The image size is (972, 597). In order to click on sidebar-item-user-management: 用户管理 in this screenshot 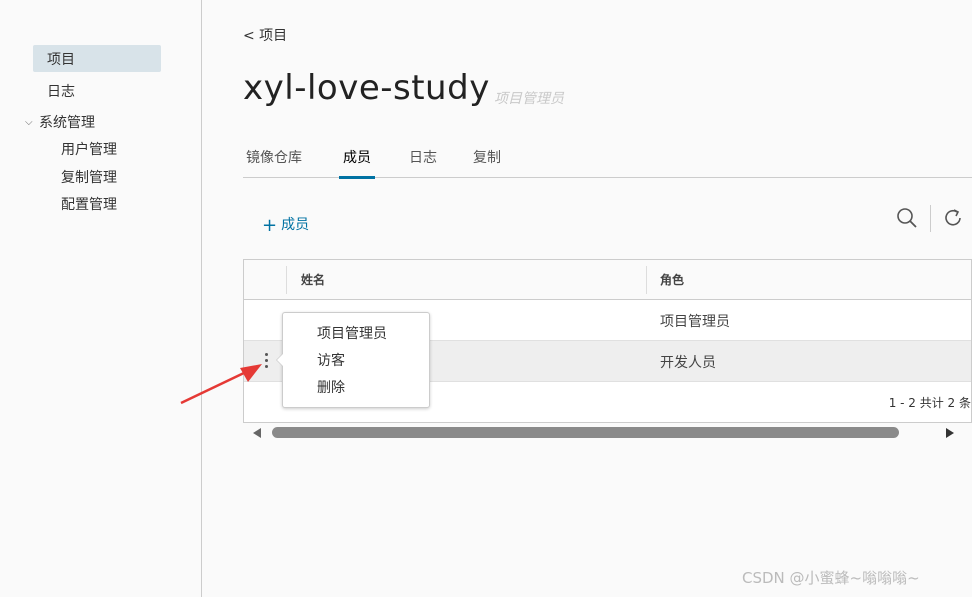, I will do `click(89, 149)`.